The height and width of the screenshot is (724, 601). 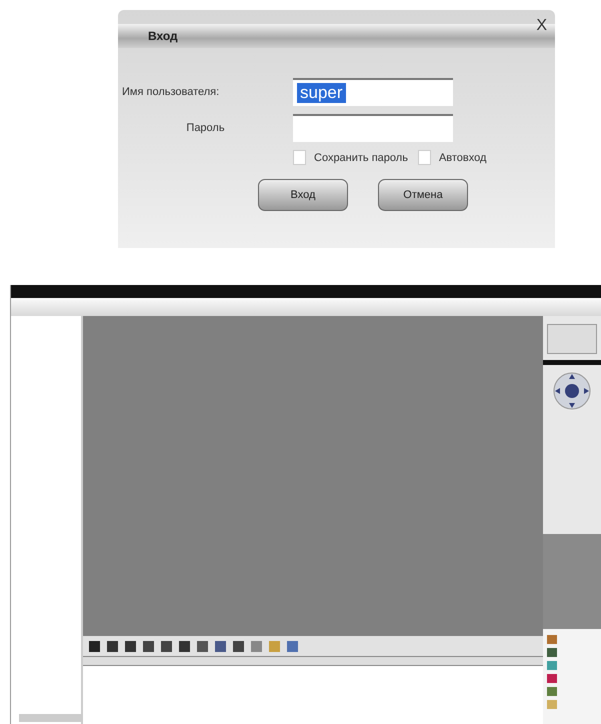 I want to click on checkbox-label: Сохранить пароль, so click(x=350, y=157).